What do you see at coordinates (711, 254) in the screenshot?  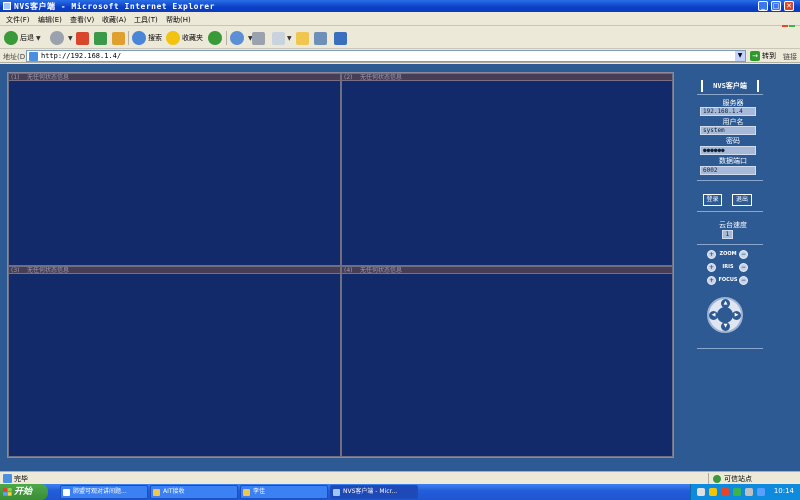 I see `zoom-in-button: +` at bounding box center [711, 254].